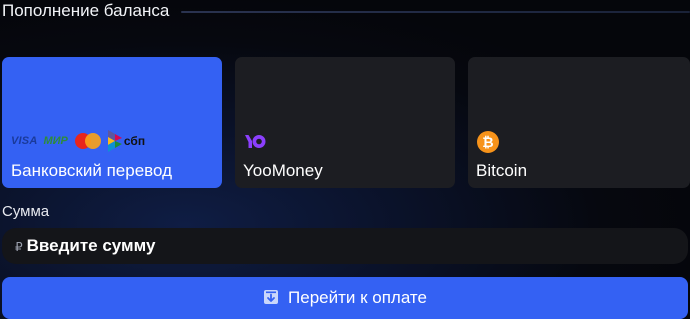 Image resolution: width=690 pixels, height=319 pixels. What do you see at coordinates (91, 170) in the screenshot?
I see `payment-method-label: Банковский перевод` at bounding box center [91, 170].